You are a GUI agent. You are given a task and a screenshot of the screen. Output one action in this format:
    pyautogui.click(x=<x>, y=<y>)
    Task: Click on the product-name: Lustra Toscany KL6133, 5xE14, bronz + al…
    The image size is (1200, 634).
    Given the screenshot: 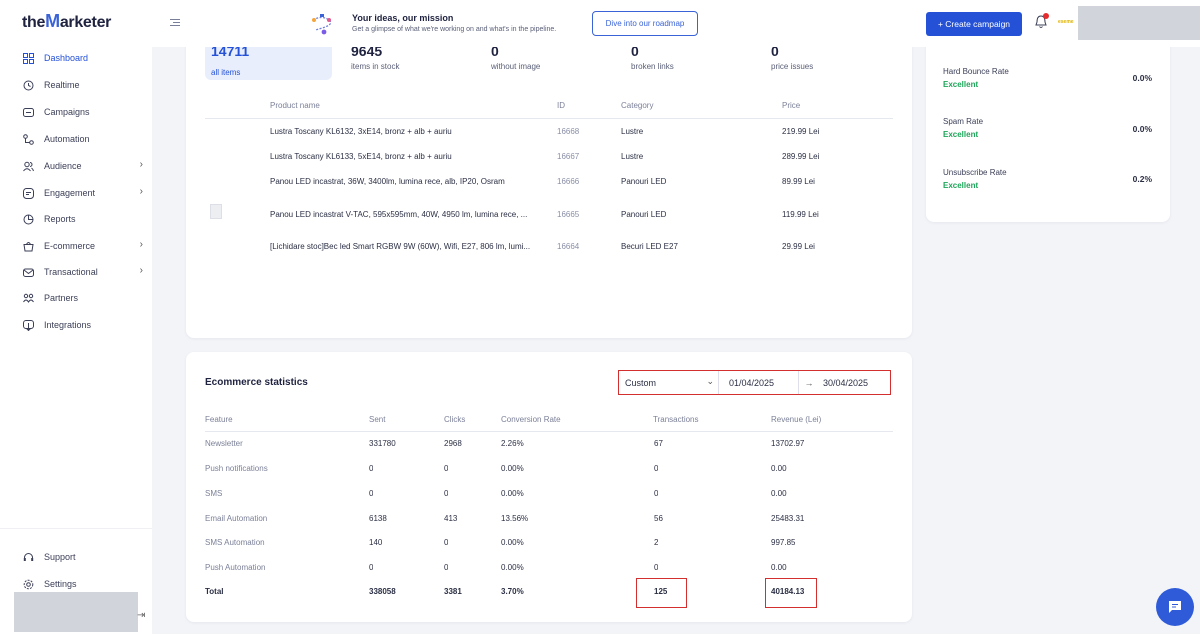 What is the action you would take?
    pyautogui.click(x=412, y=156)
    